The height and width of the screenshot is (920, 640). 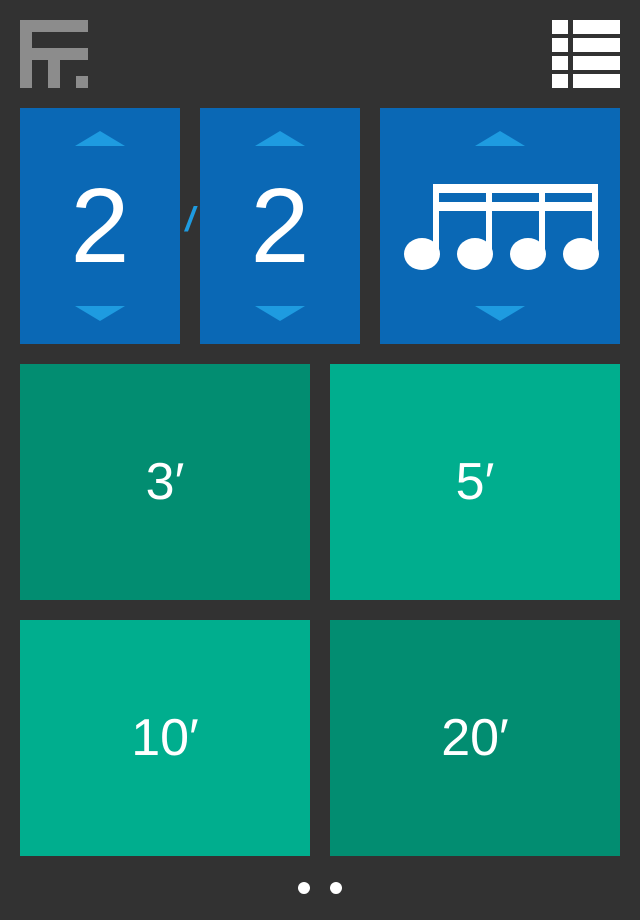 I want to click on denominator-value: 2, so click(x=280, y=226).